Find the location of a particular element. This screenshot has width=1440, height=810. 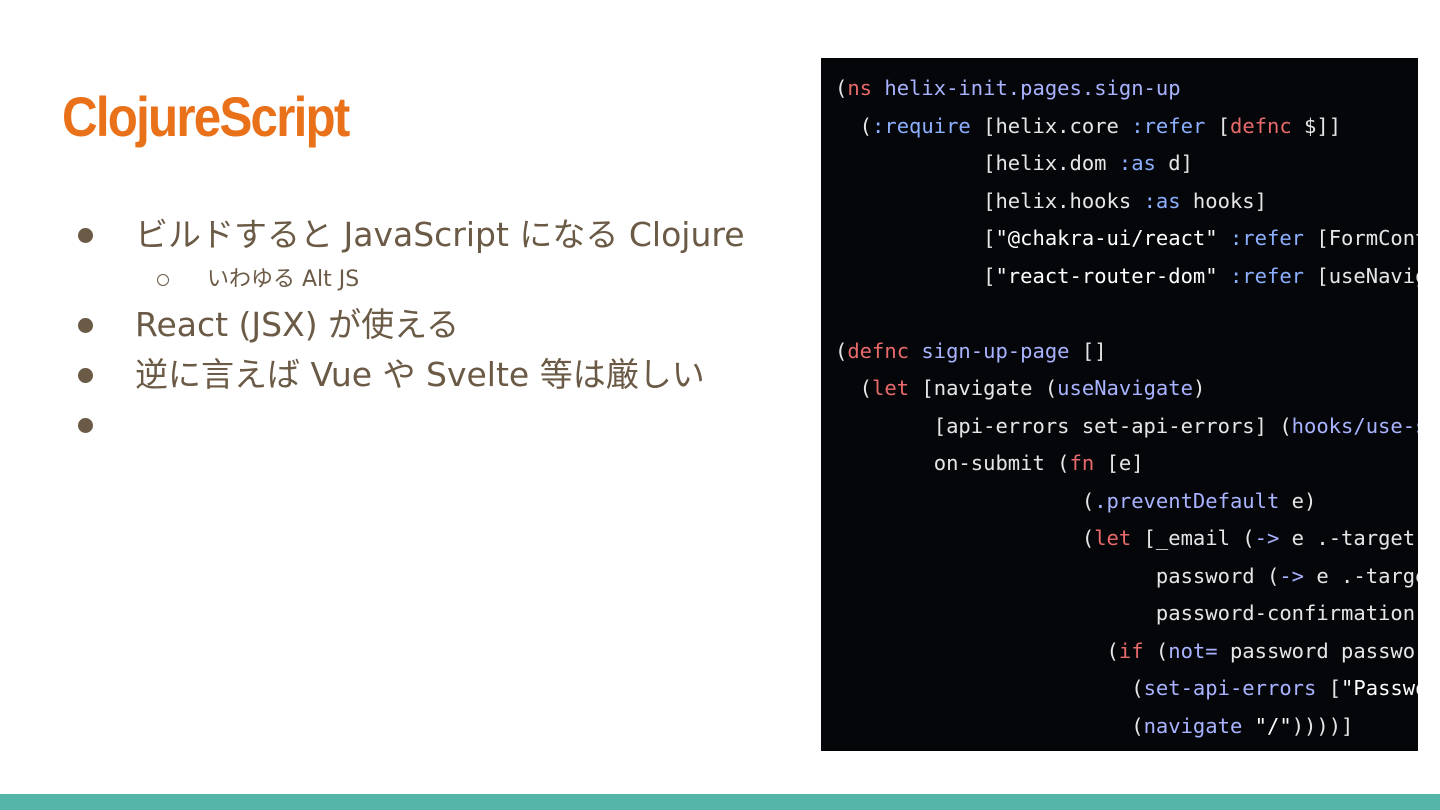

bullet-item: ビルドすると JavaScript になる Clojure is located at coordinates (428, 235).